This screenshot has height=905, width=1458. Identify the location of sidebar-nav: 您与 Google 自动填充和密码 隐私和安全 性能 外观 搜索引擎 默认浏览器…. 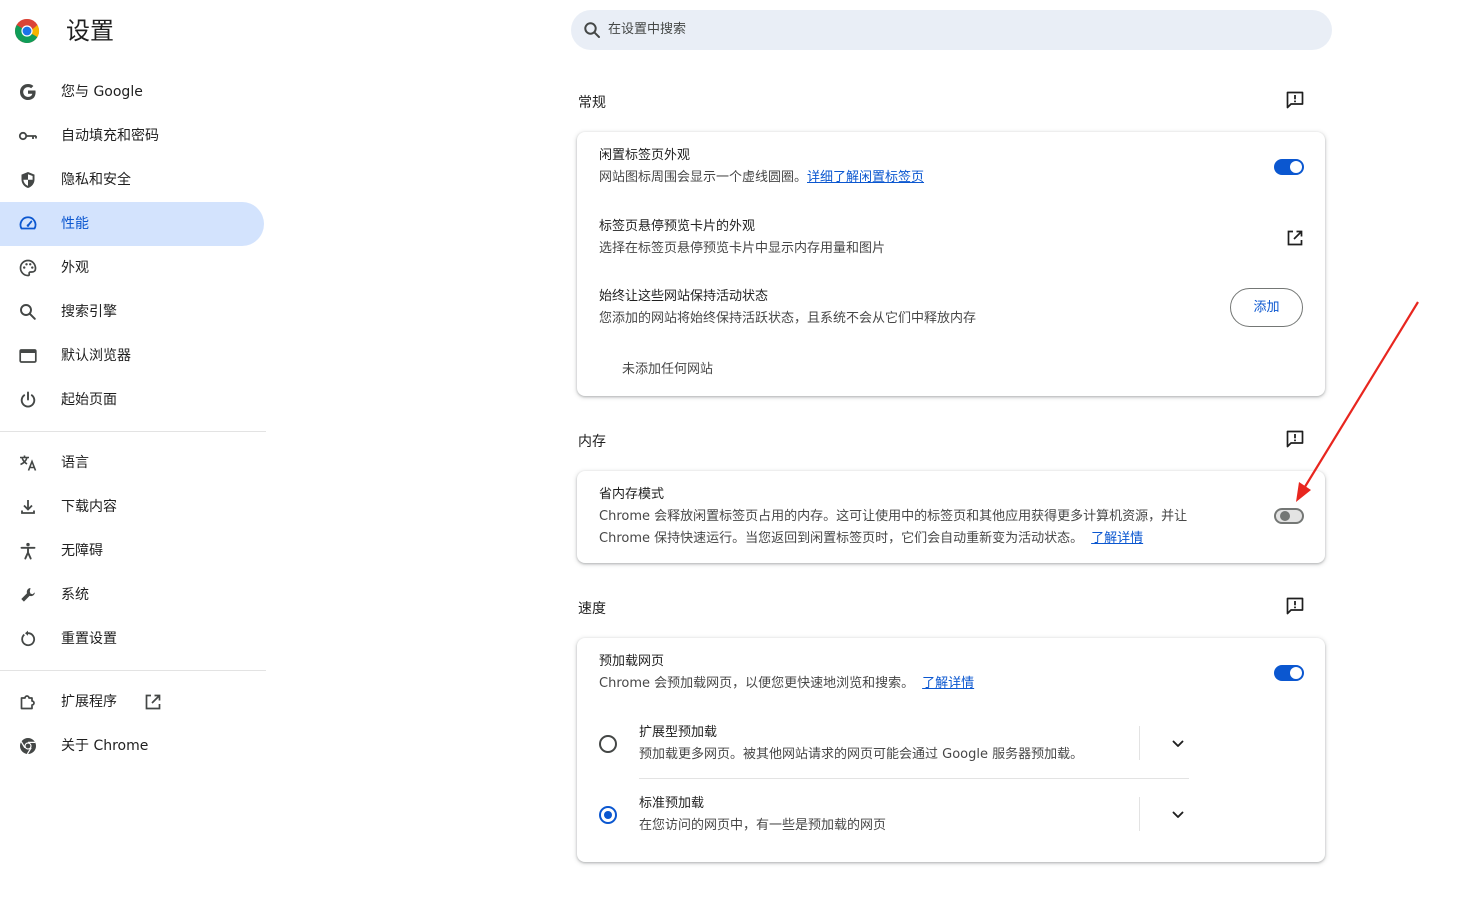
(133, 419).